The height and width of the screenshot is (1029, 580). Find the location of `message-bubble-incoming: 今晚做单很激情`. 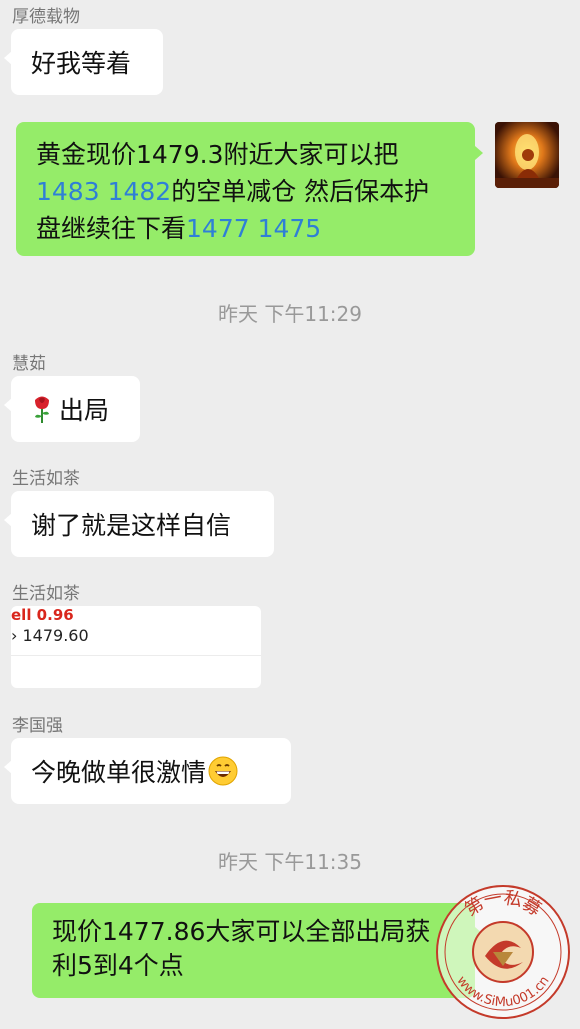

message-bubble-incoming: 今晚做单很激情 is located at coordinates (147, 771).